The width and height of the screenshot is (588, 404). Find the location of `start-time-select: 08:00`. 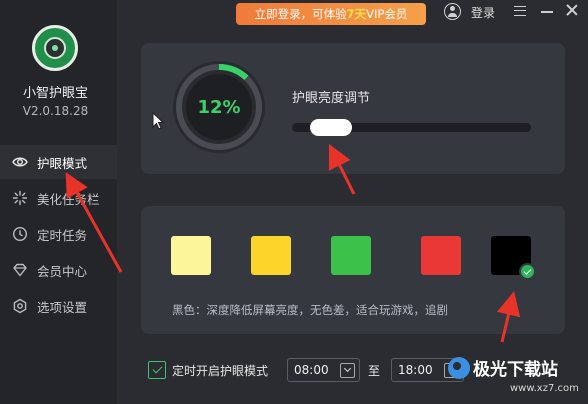

start-time-select: 08:00 is located at coordinates (323, 370).